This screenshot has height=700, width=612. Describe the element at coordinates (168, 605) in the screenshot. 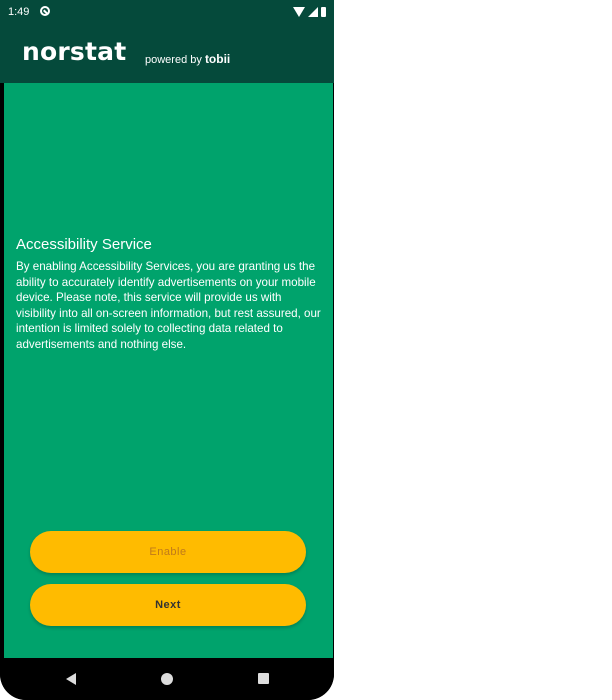

I see `next-button: Next` at that location.